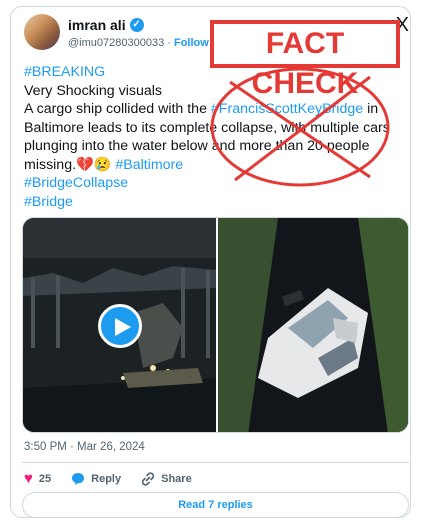 The height and width of the screenshot is (522, 423). What do you see at coordinates (148, 478) in the screenshot?
I see `share-link-icon` at bounding box center [148, 478].